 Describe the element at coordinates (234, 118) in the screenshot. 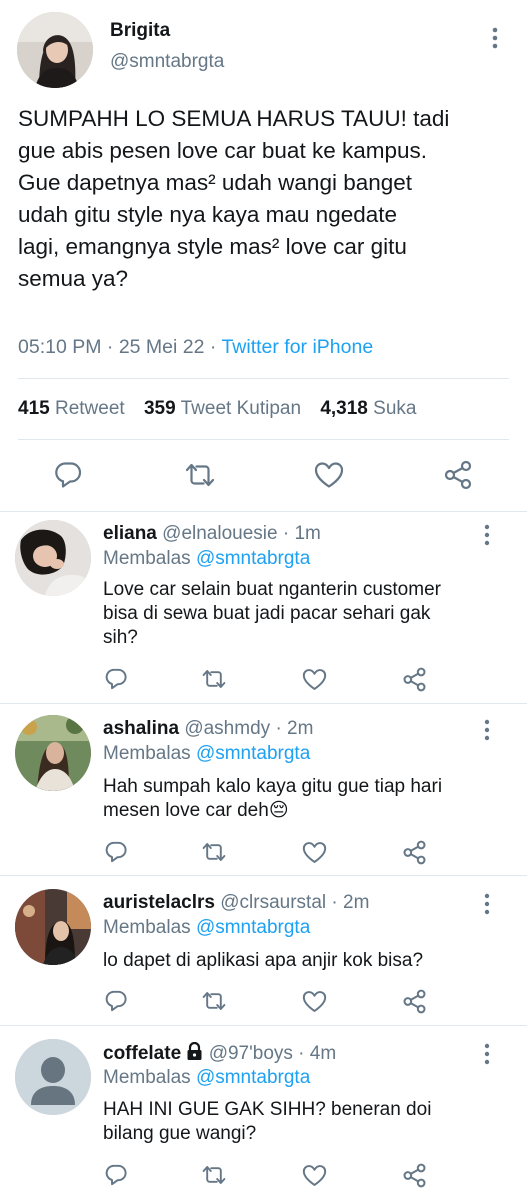

I see `tweet-text-line: SUMPAHH LO SEMUA HARUS TAUU! tadi` at that location.